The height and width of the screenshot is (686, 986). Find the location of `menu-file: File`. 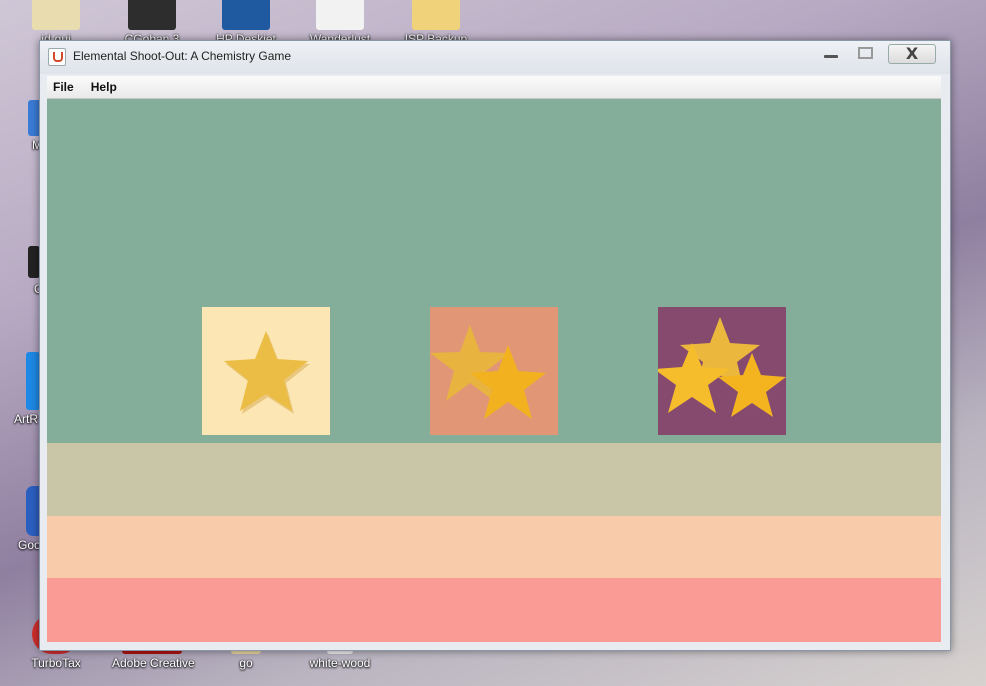

menu-file: File is located at coordinates (63, 87).